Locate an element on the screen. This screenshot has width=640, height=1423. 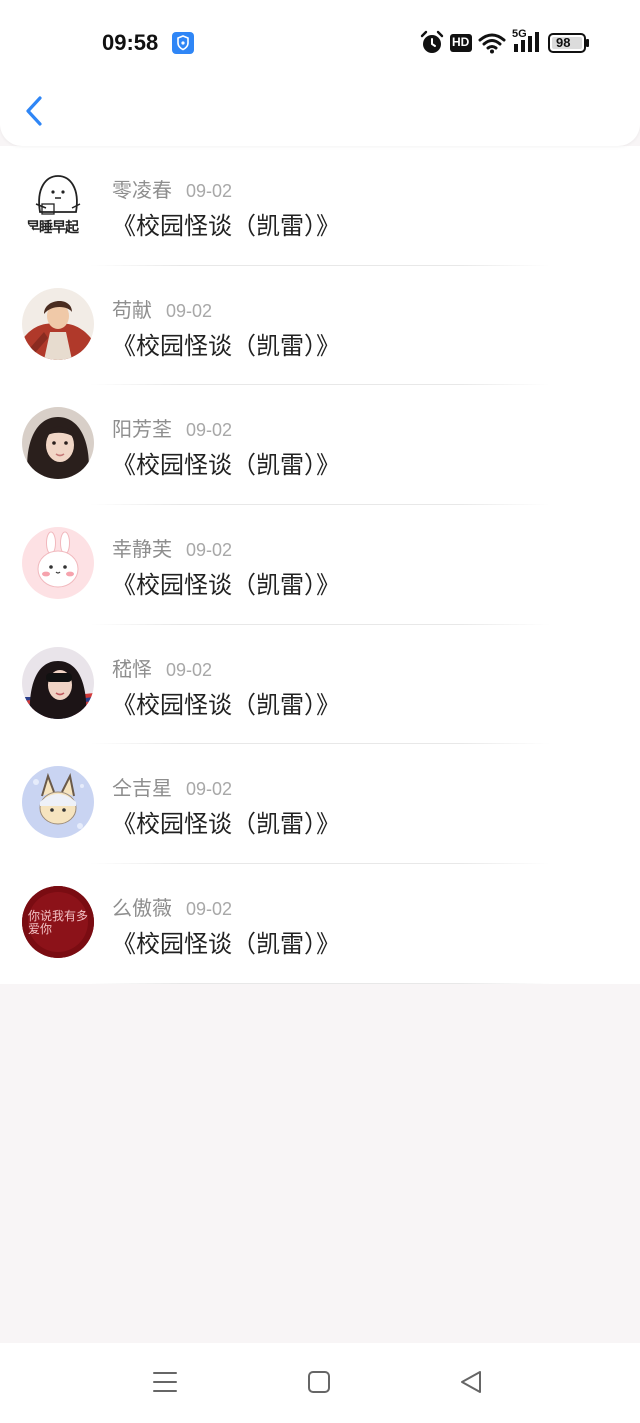
chevron-left-icon is located at coordinates (34, 111).